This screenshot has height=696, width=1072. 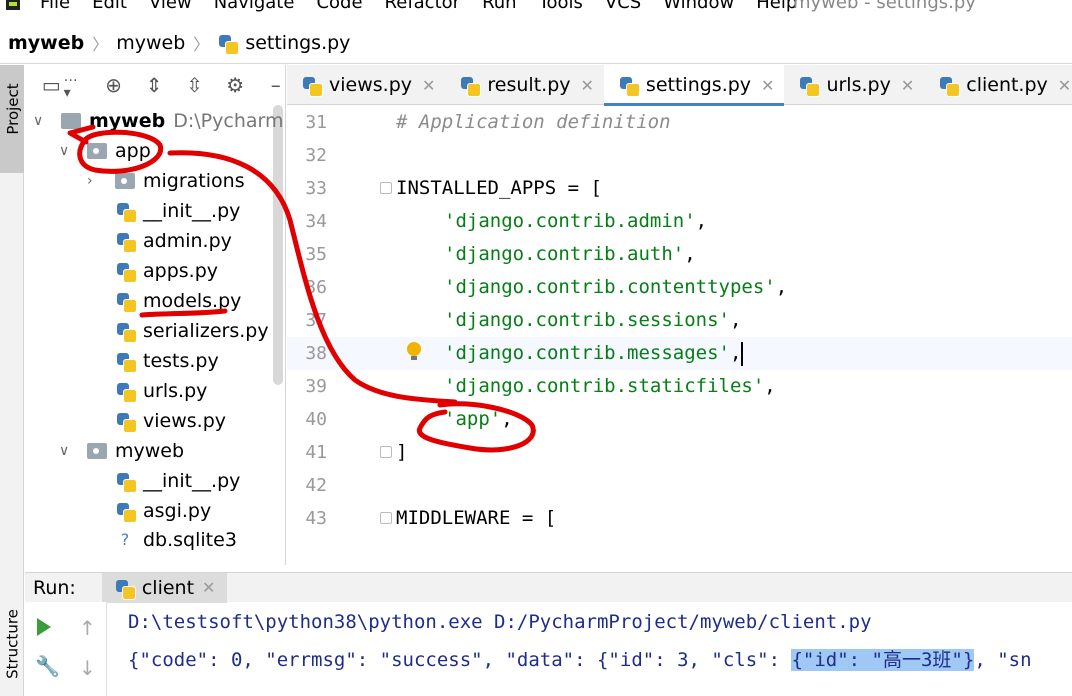 What do you see at coordinates (51, 85) in the screenshot?
I see `view-mode-icon: ▭` at bounding box center [51, 85].